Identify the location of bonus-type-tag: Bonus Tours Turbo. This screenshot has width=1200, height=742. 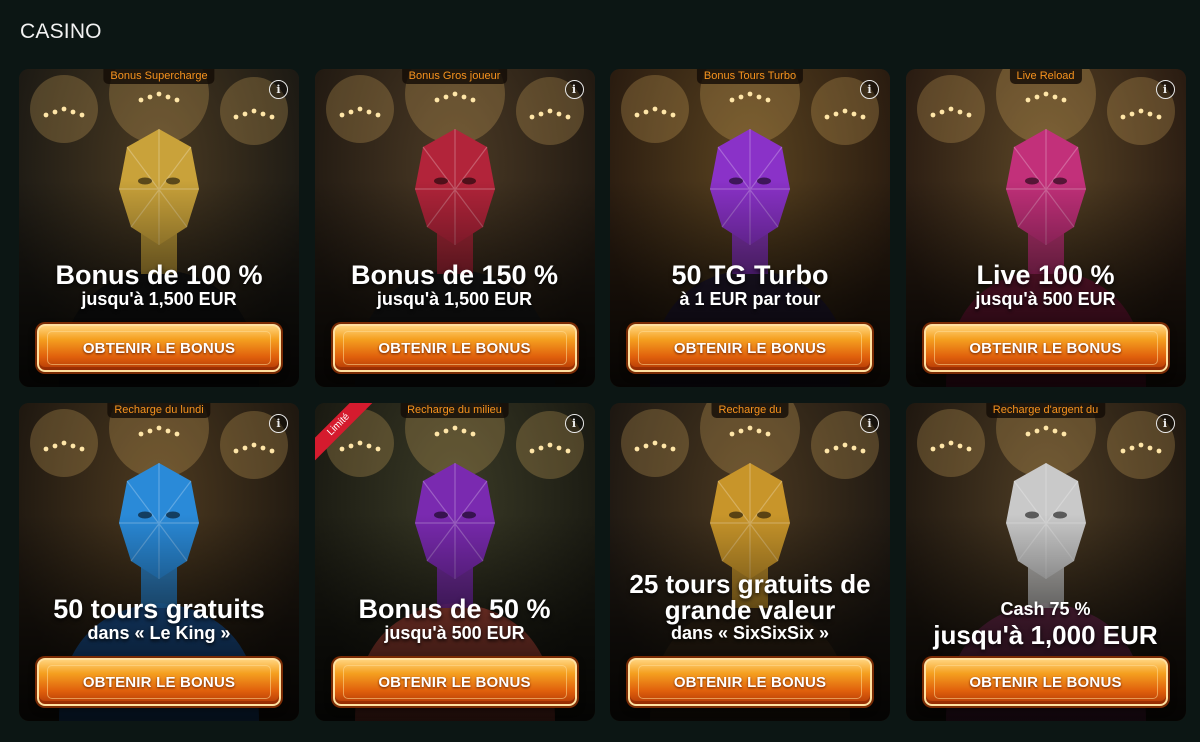
(750, 76).